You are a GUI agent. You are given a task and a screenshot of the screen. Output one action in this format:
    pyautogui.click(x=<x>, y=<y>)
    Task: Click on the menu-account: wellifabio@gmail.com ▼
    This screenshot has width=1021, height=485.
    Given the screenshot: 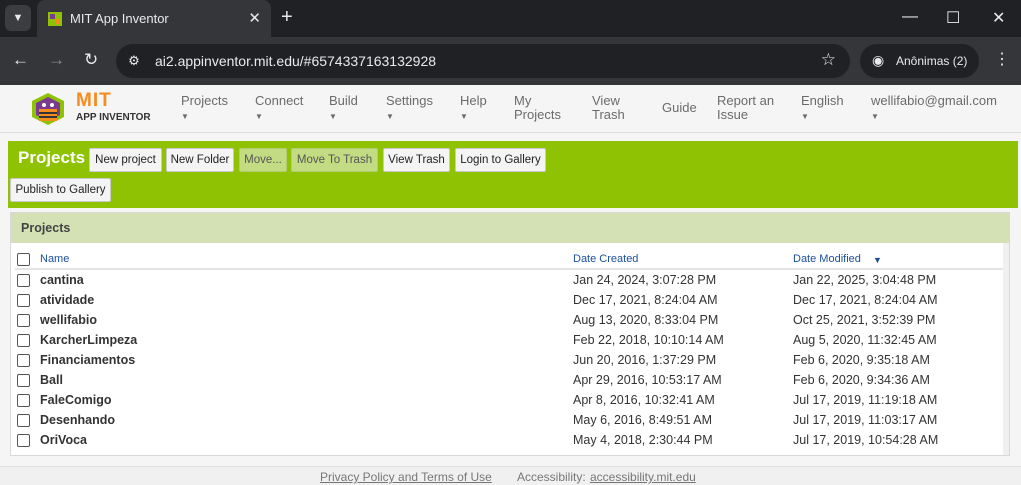 What is the action you would take?
    pyautogui.click(x=934, y=109)
    